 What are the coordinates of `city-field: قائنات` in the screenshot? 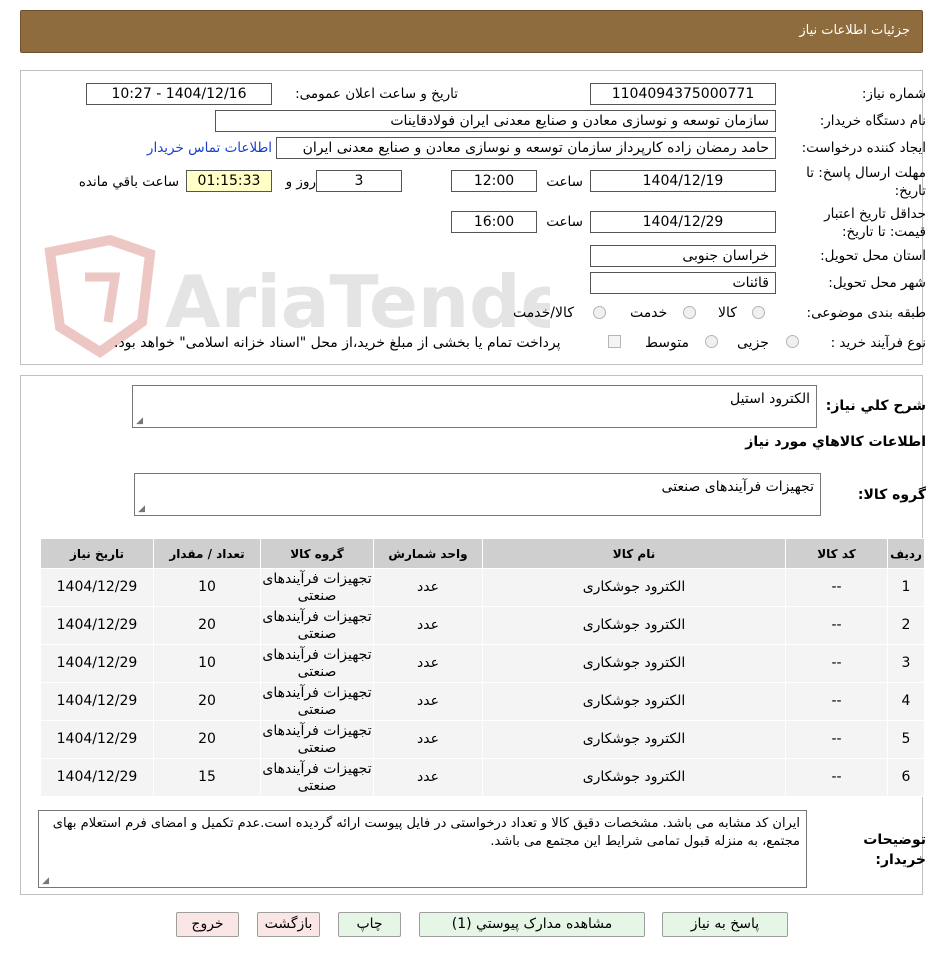 It's located at (683, 283).